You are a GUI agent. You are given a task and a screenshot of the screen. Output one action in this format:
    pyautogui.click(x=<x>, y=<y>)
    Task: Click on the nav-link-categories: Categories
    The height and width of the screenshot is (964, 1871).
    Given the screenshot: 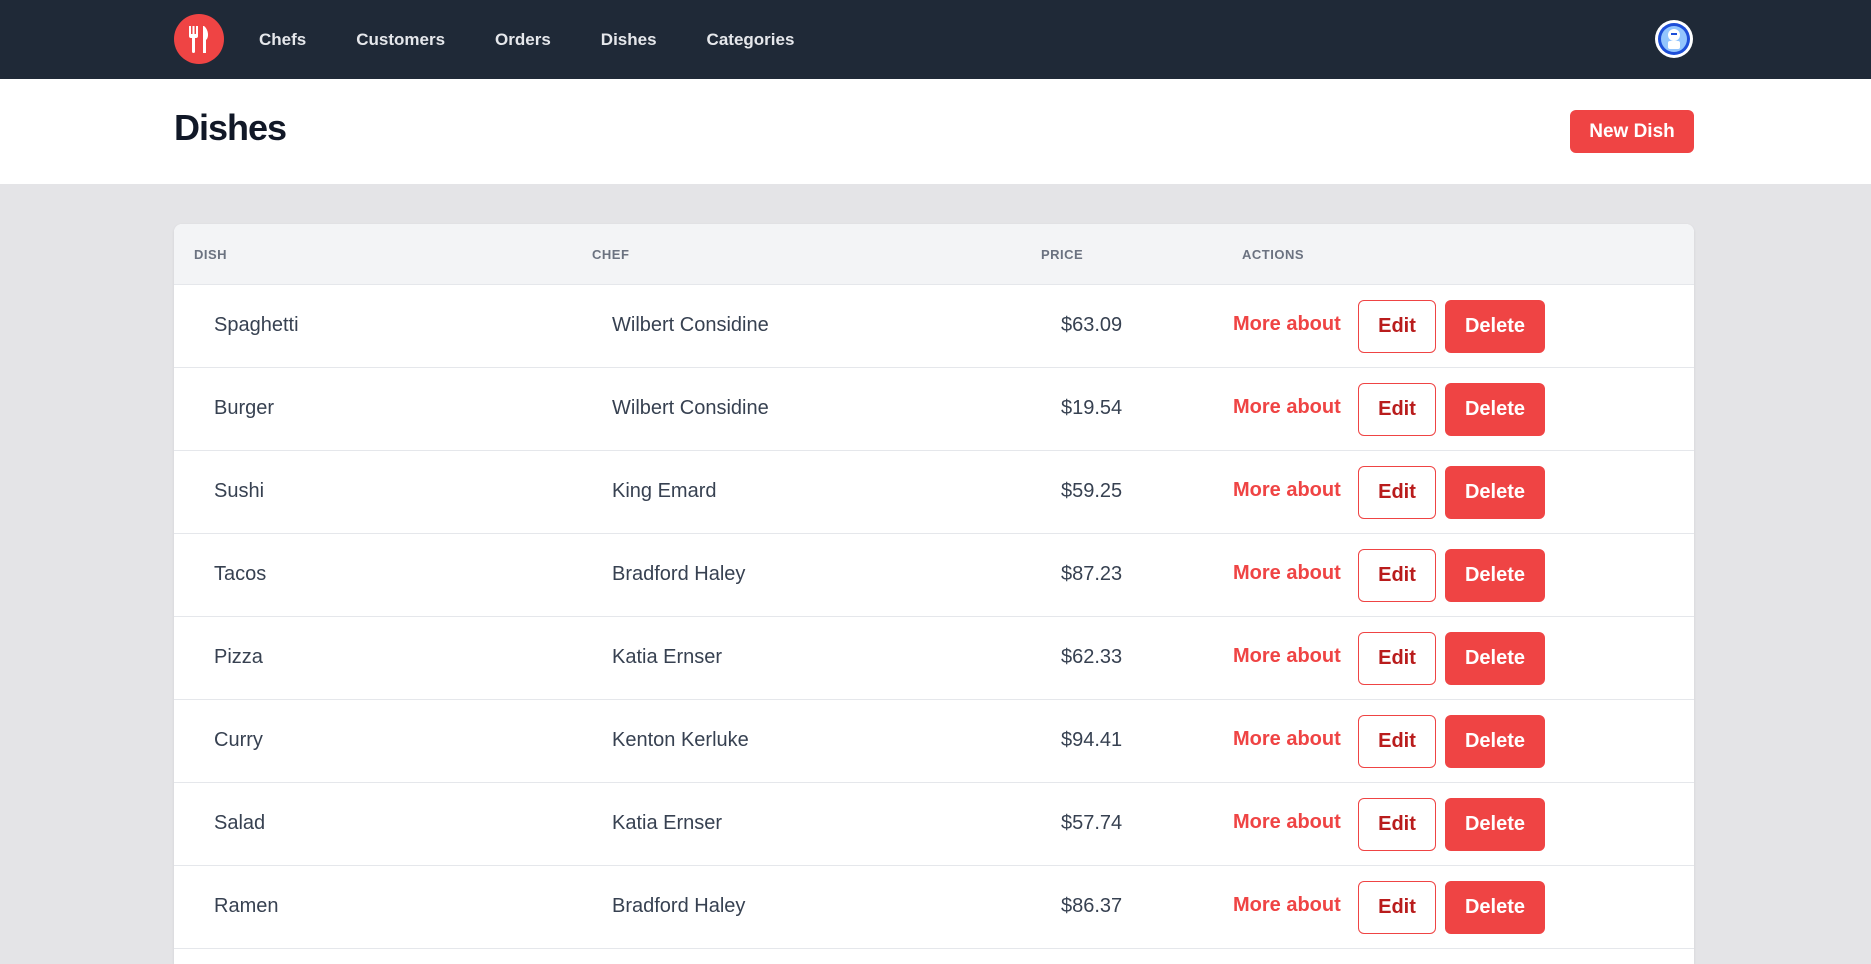 What is the action you would take?
    pyautogui.click(x=751, y=40)
    